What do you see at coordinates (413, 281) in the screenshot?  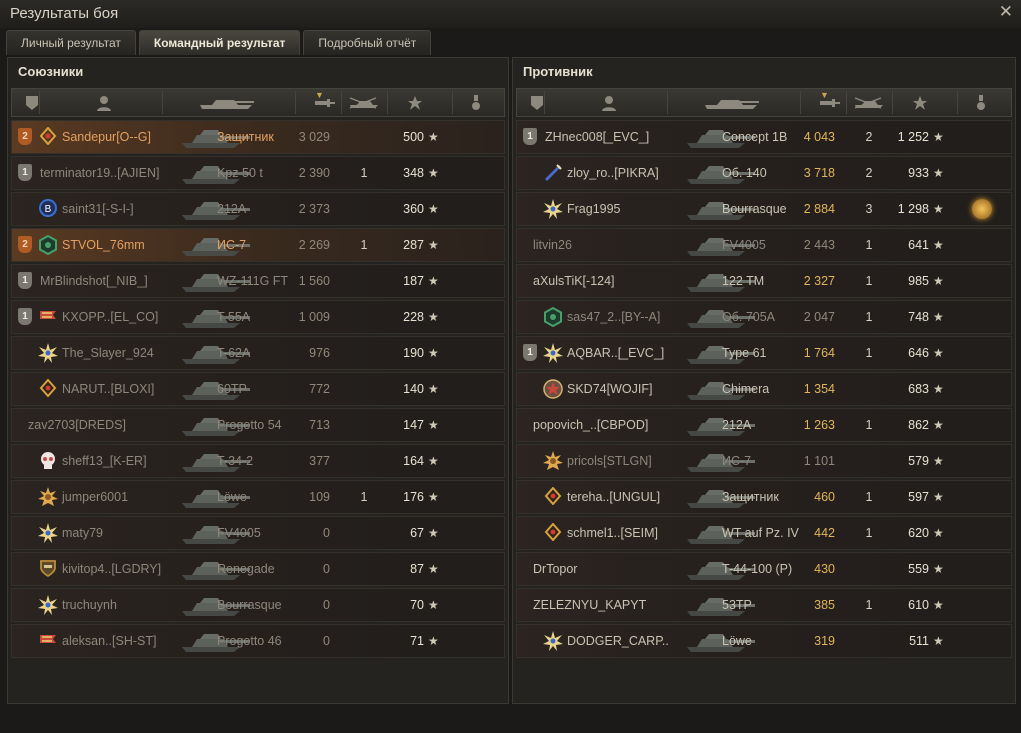 I see `xp-value: 187` at bounding box center [413, 281].